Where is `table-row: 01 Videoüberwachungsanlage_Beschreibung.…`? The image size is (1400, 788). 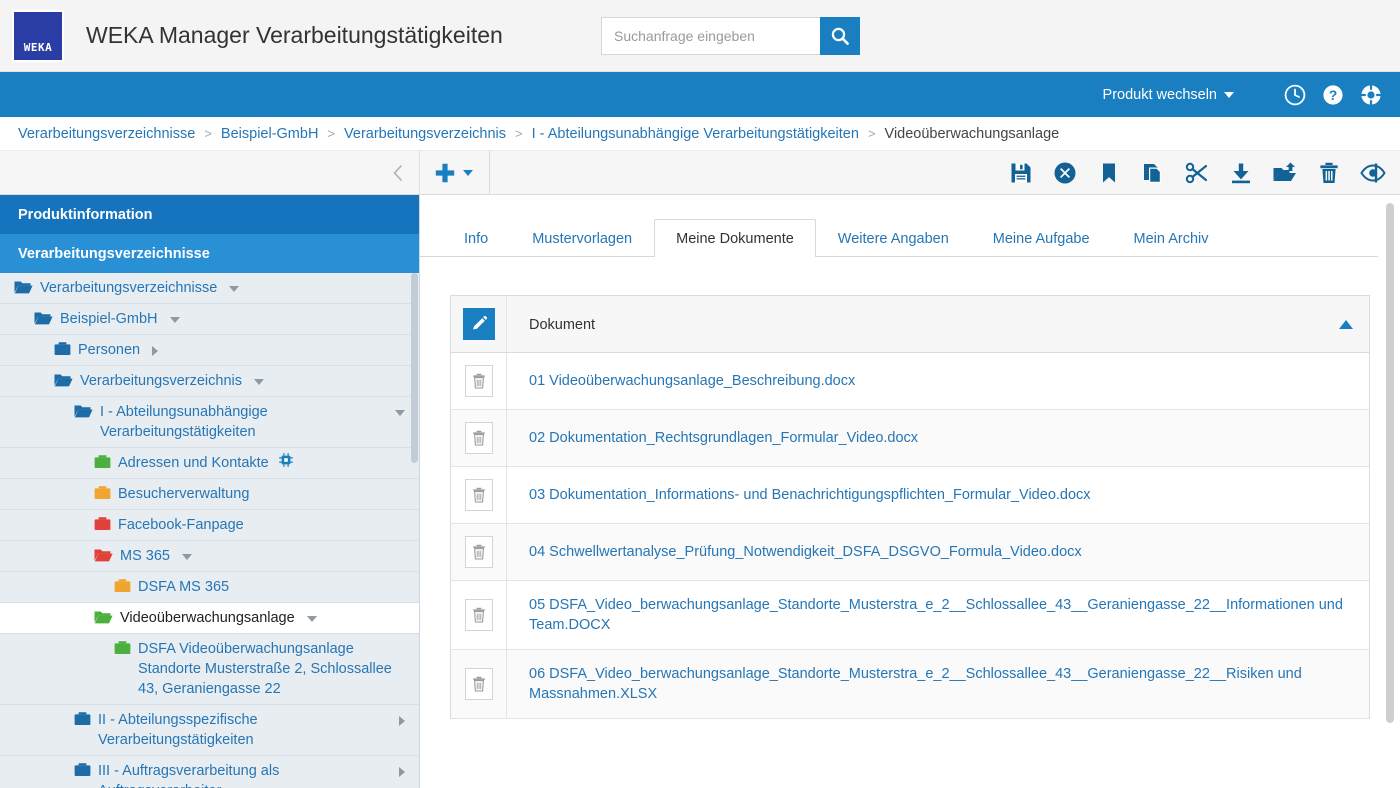 table-row: 01 Videoüberwachungsanlage_Beschreibung.… is located at coordinates (910, 381).